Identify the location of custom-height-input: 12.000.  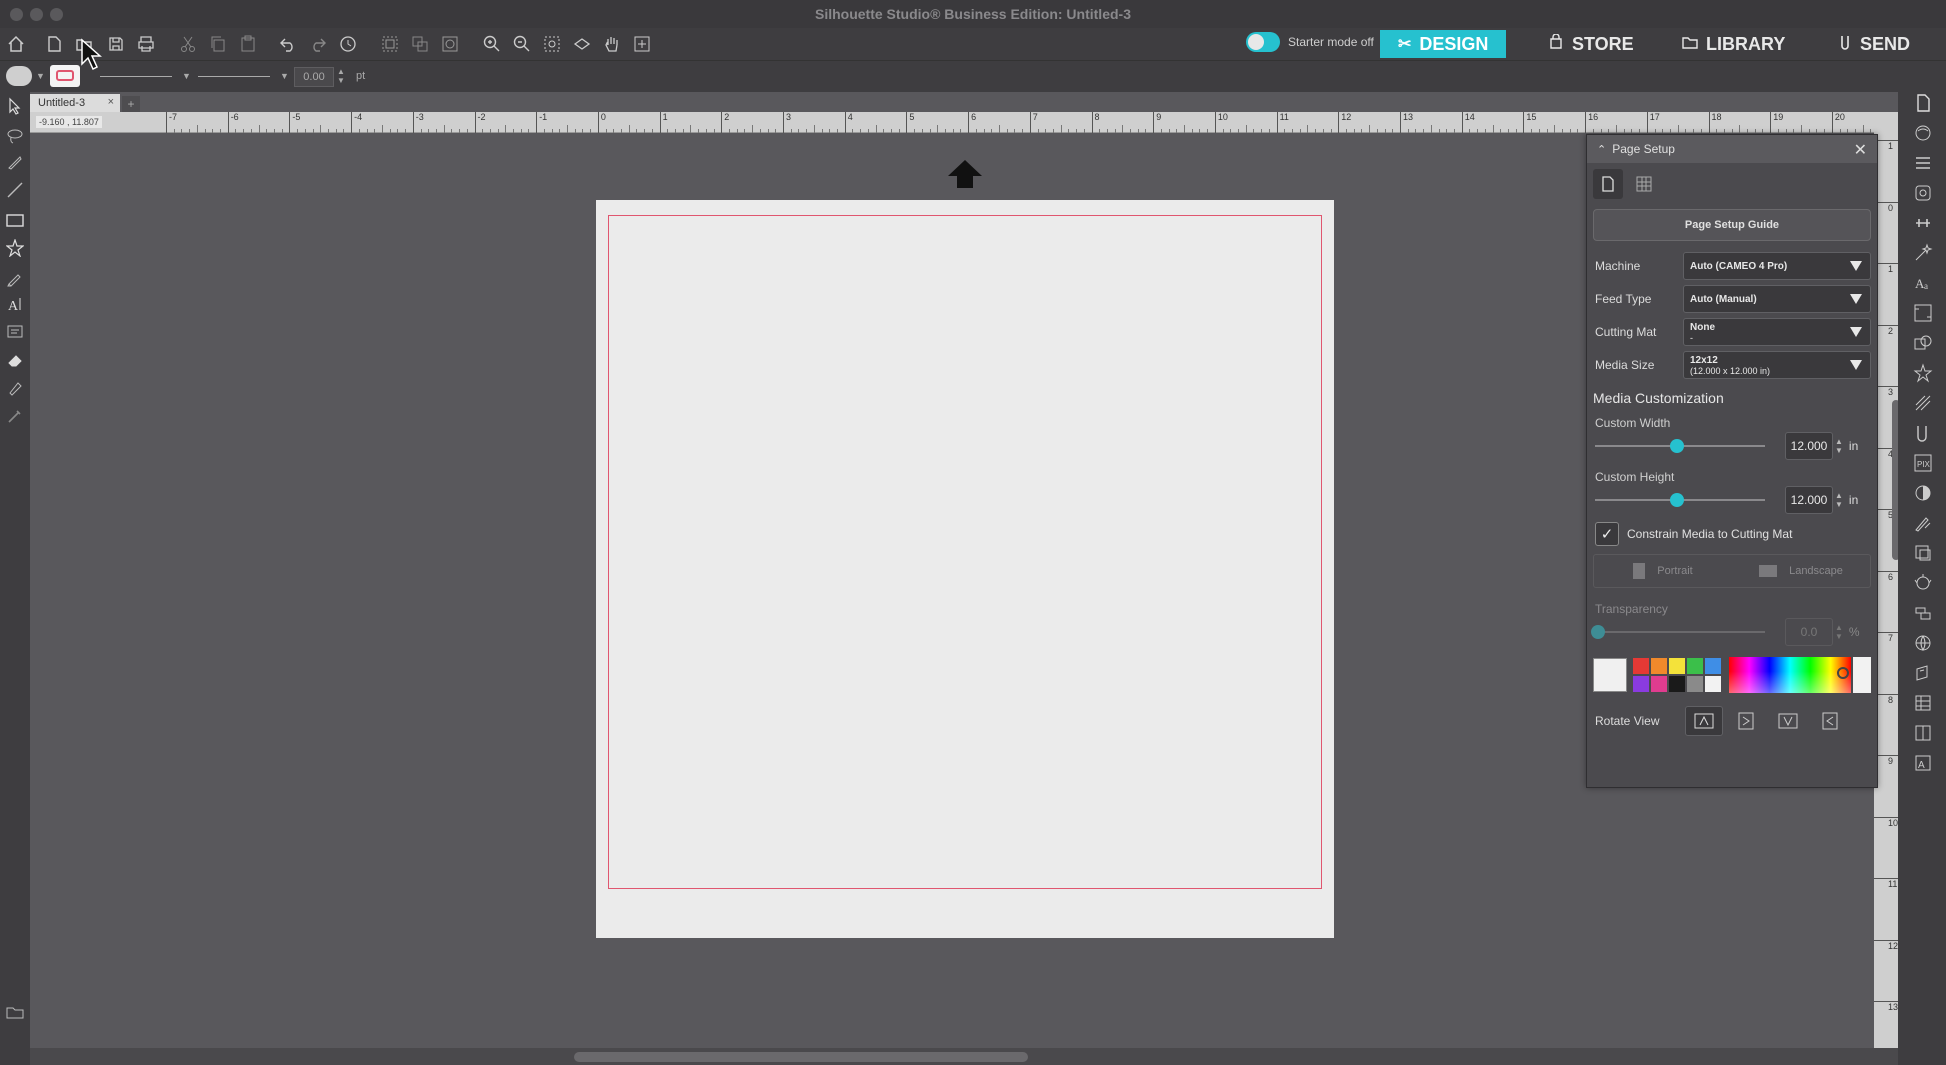
(1809, 500).